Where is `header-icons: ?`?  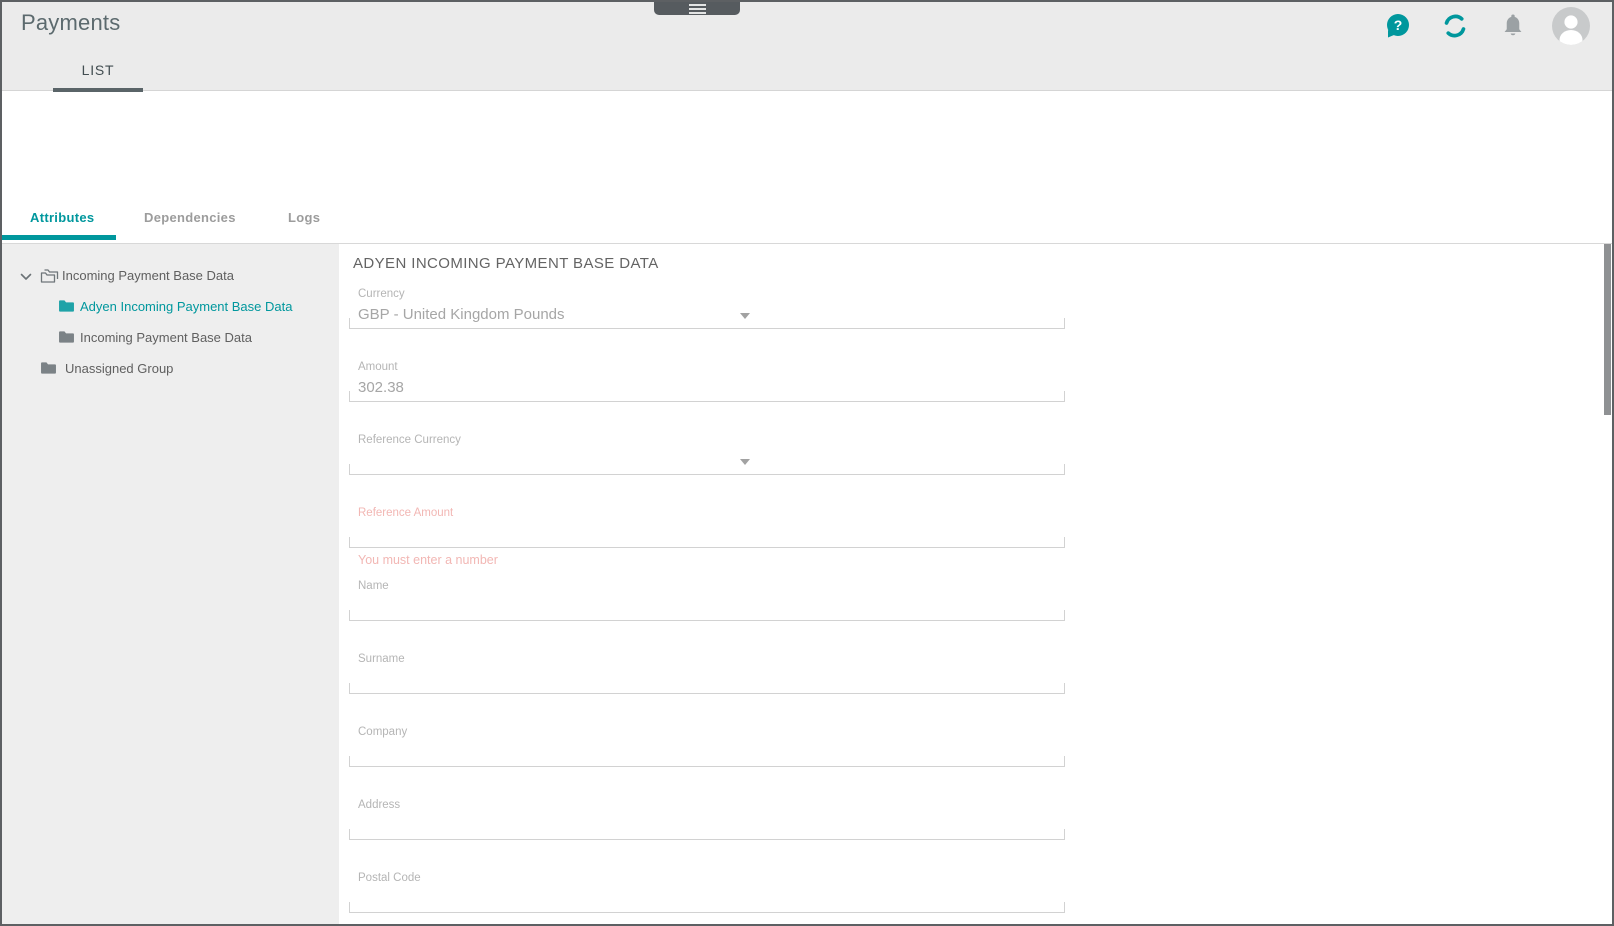 header-icons: ? is located at coordinates (1484, 26).